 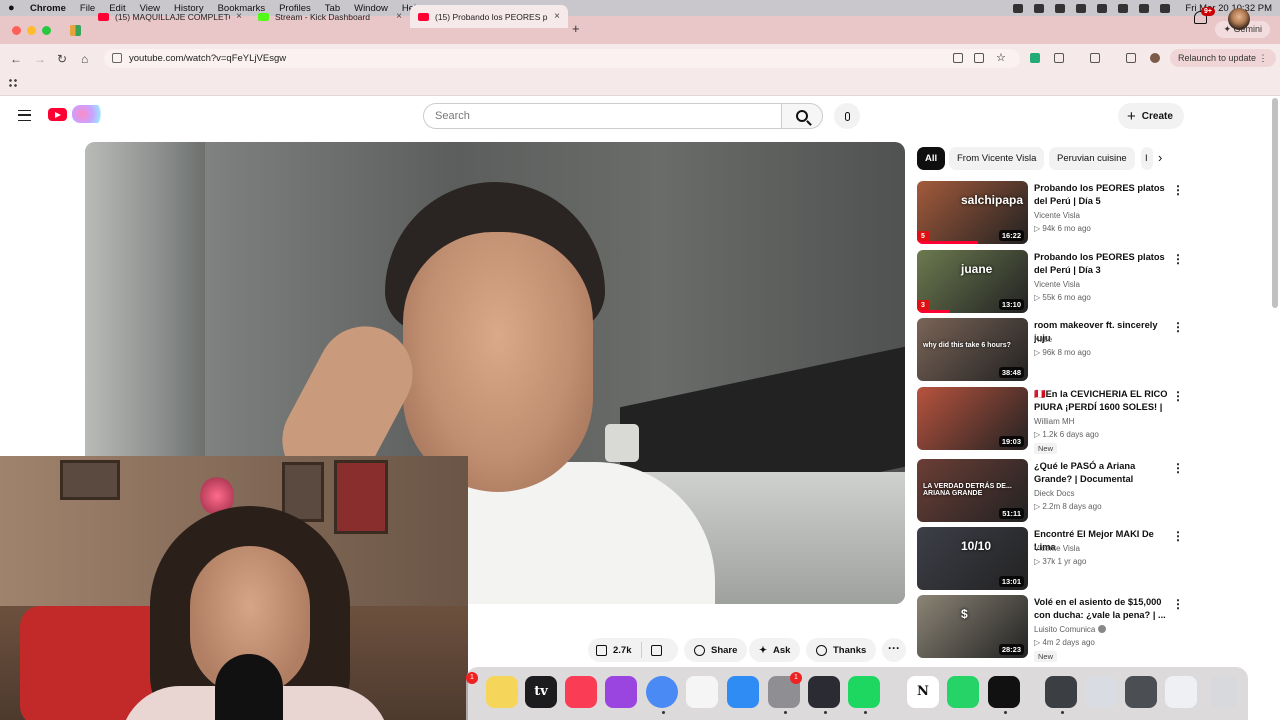 I want to click on more-actions-button: ···, so click(x=894, y=650).